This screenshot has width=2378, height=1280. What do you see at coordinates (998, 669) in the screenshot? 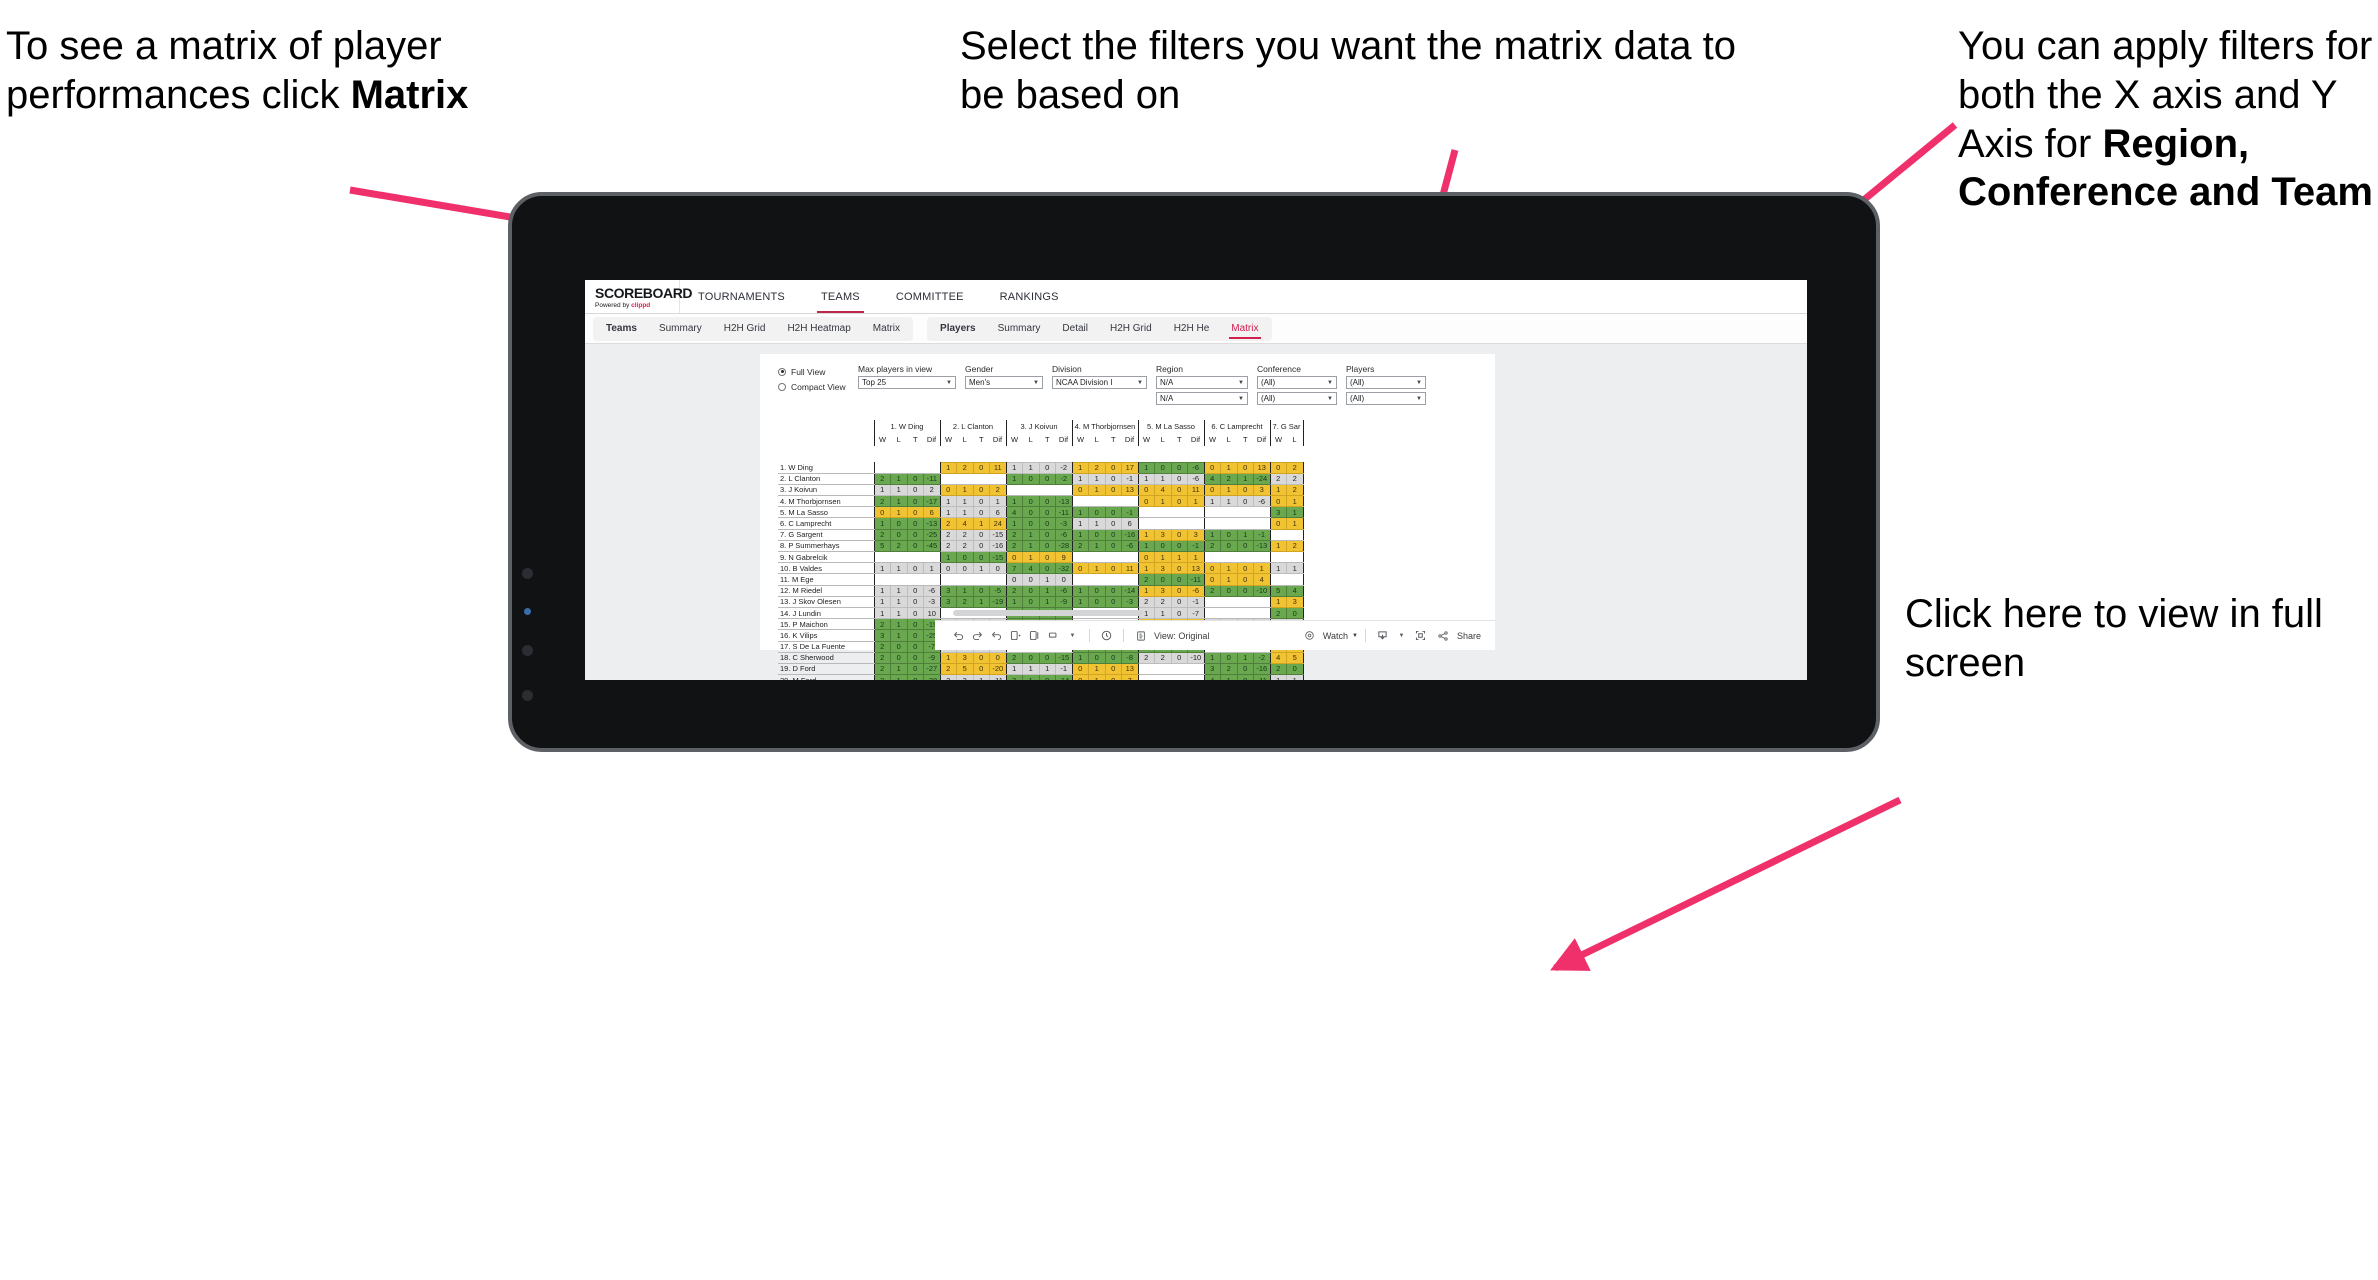
I see `matrix-data-cell: -20` at bounding box center [998, 669].